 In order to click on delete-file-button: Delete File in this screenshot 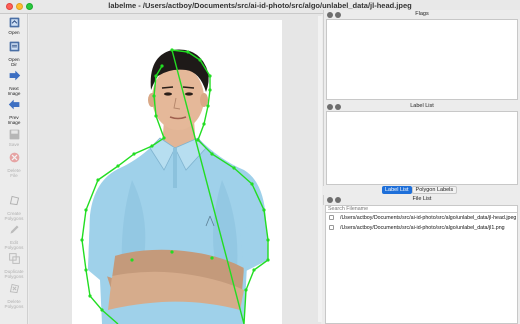, I will do `click(14, 166)`.